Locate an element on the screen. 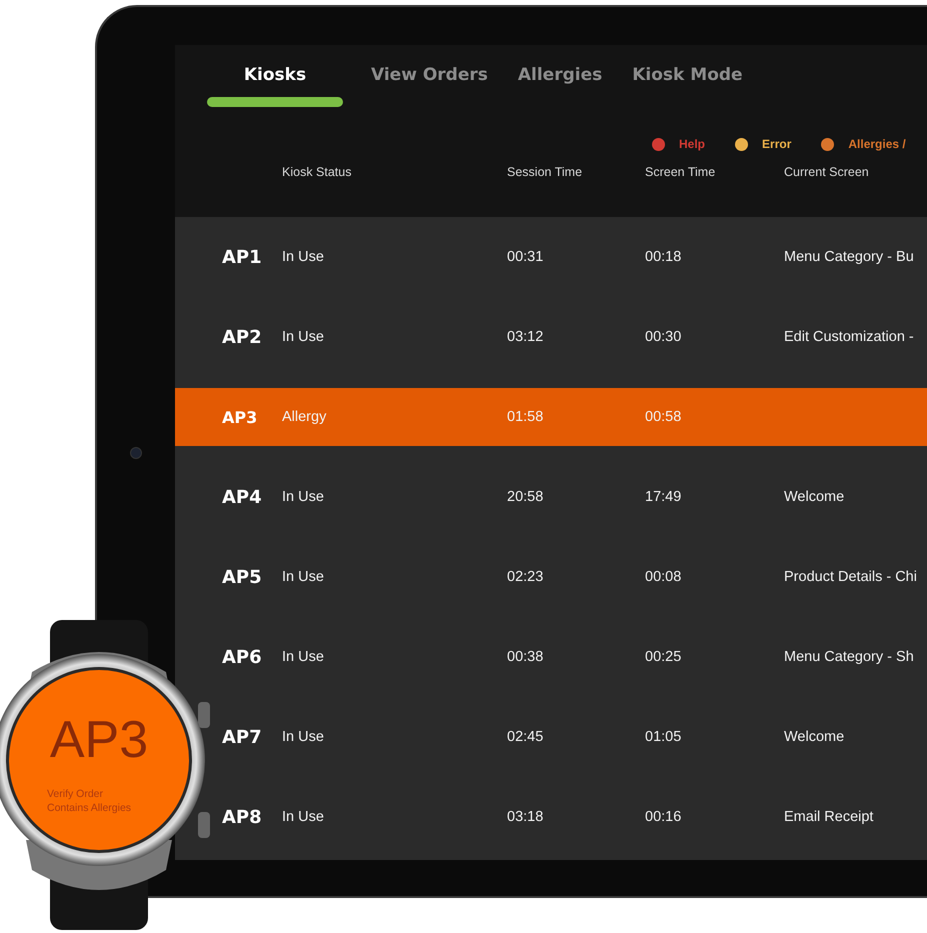 The width and height of the screenshot is (927, 933). kiosk-id: AP7 is located at coordinates (242, 737).